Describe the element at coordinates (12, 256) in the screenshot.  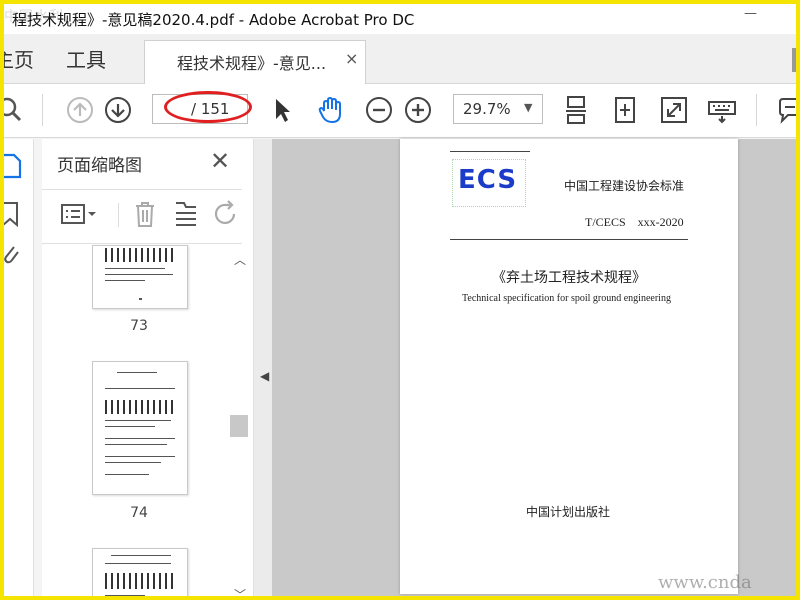
I see `attachment-icon` at that location.